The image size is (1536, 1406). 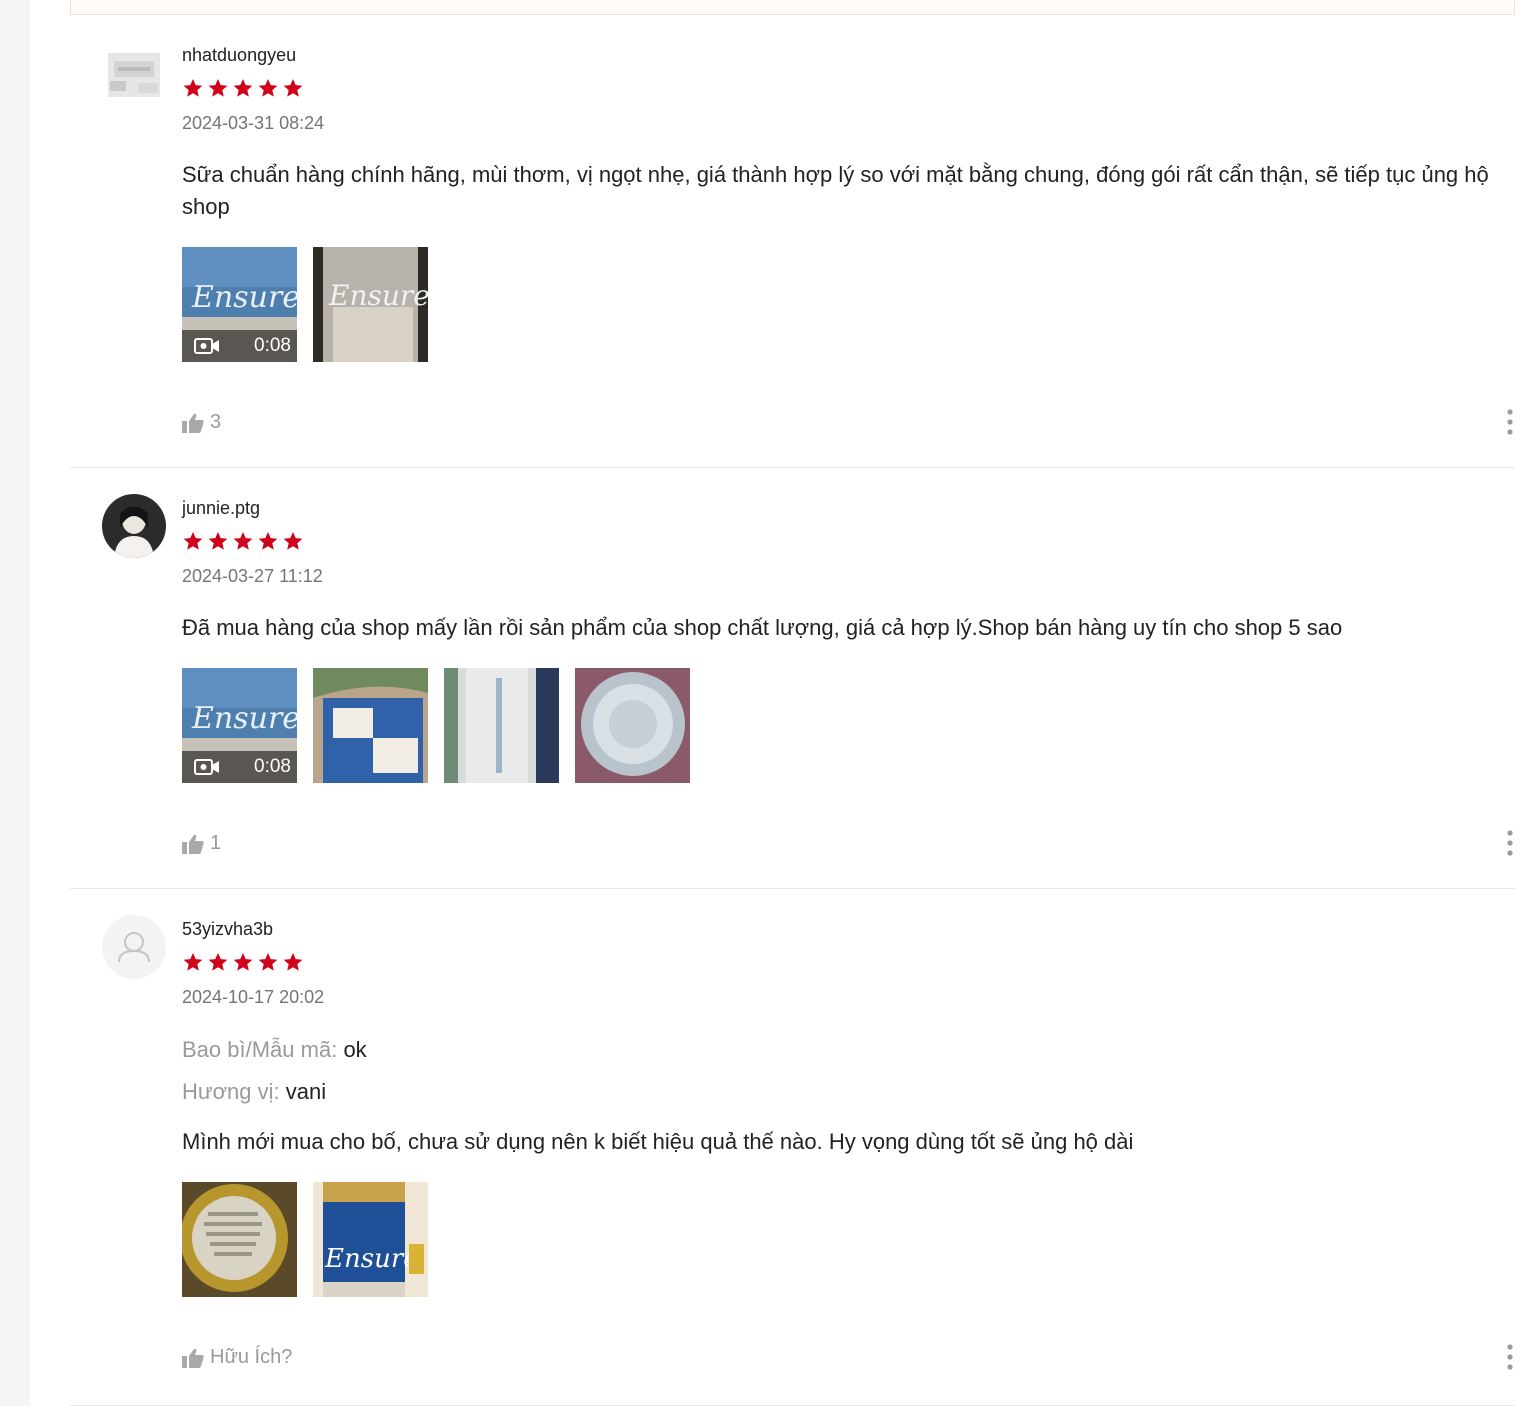 What do you see at coordinates (221, 508) in the screenshot?
I see `reviewer-name: junnie.ptg` at bounding box center [221, 508].